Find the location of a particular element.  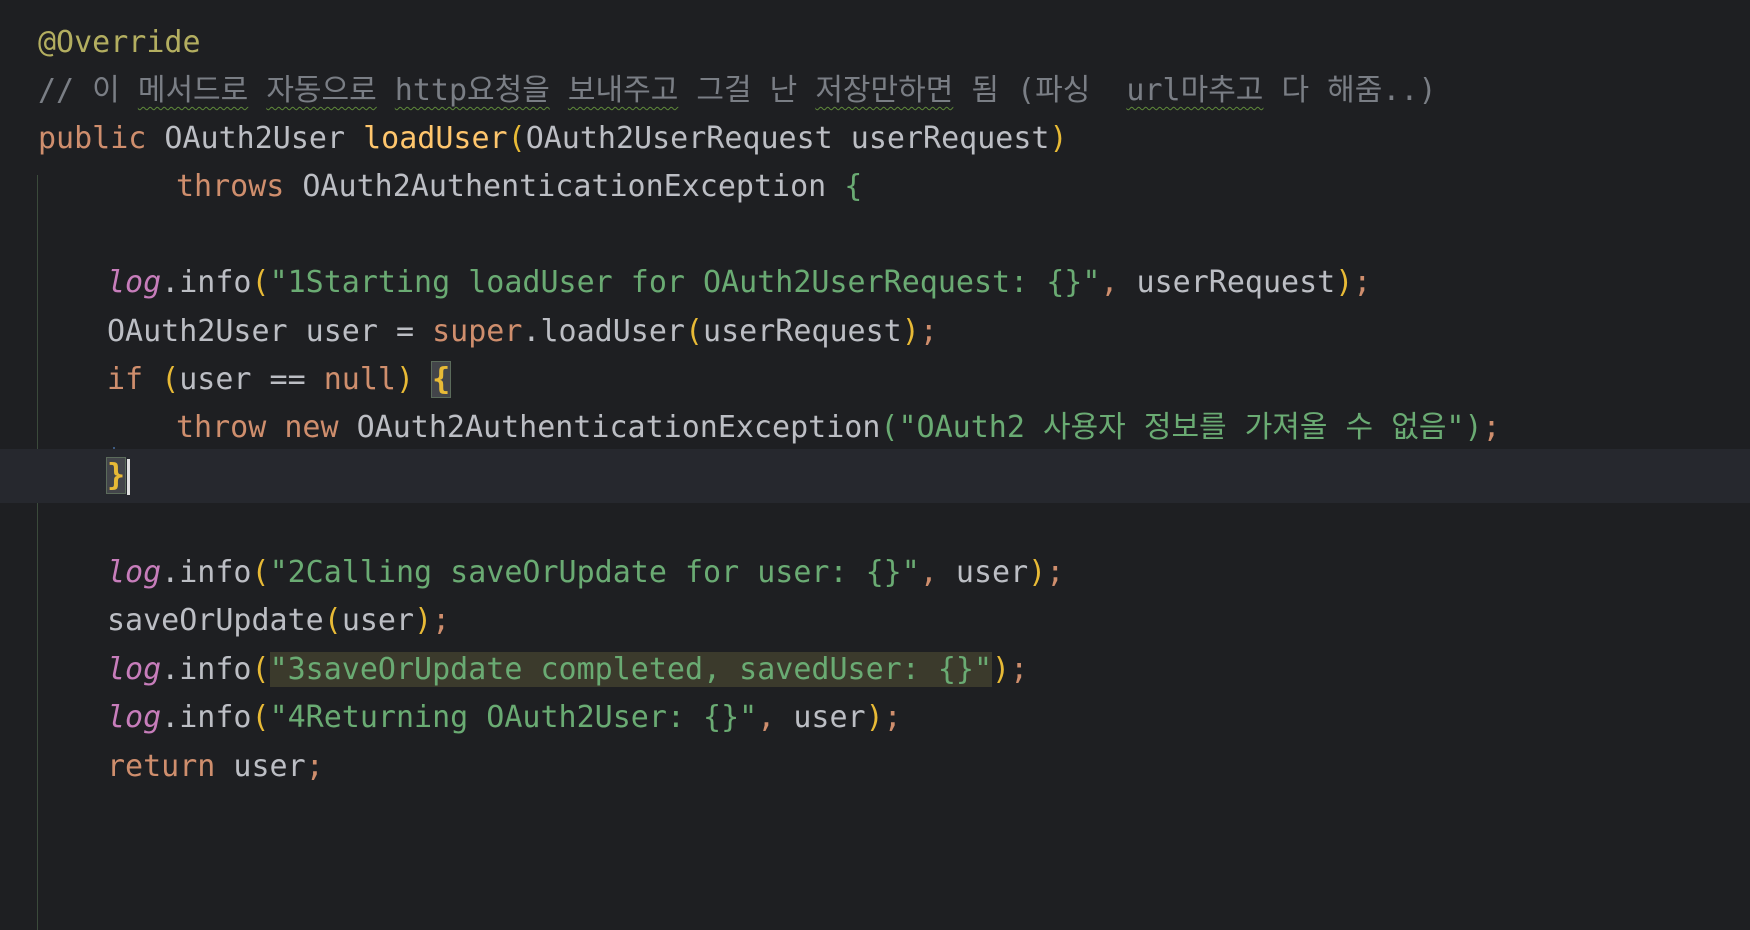

matched-brace: { is located at coordinates (441, 379).